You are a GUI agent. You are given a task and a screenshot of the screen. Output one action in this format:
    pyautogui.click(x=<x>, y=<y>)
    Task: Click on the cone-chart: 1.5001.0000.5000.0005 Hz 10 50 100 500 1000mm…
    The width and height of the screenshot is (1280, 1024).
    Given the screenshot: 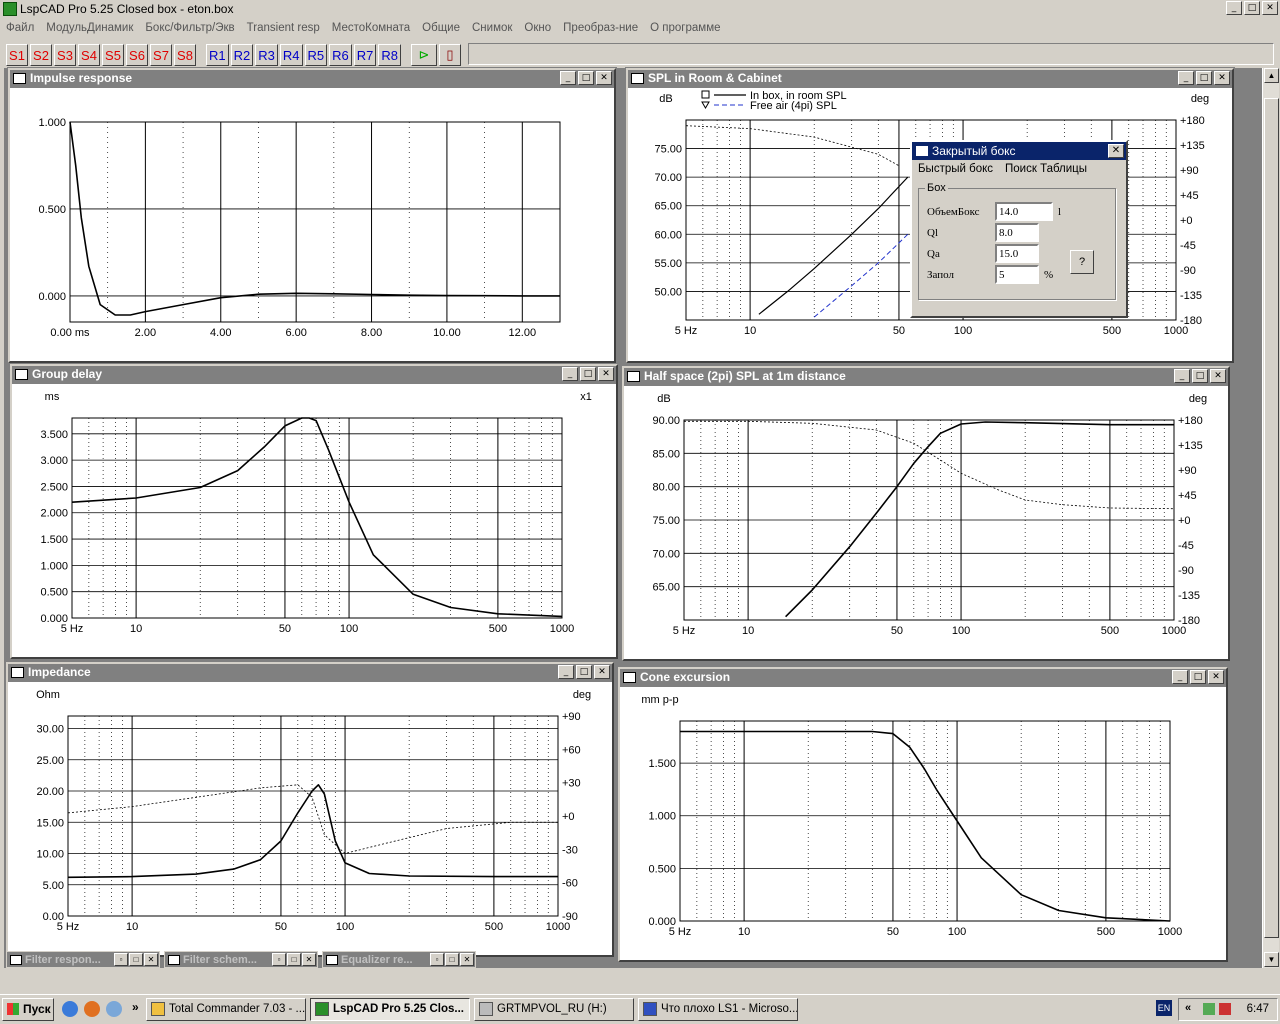 What is the action you would take?
    pyautogui.click(x=911, y=816)
    